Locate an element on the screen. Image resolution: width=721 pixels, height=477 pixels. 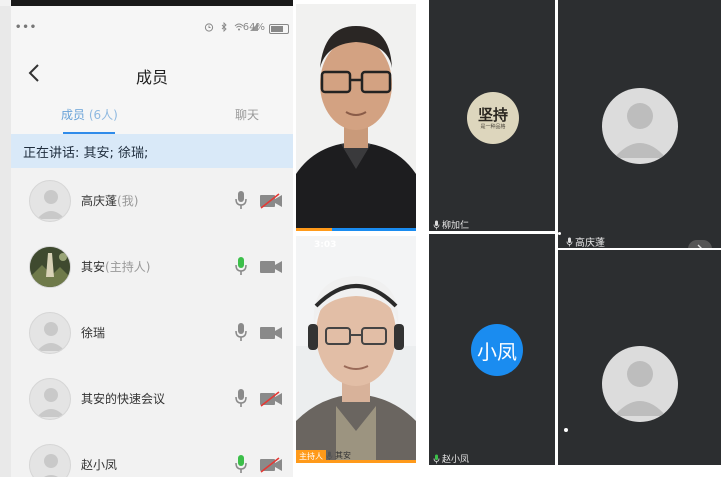
member-row: 其安的快速会议 is located at coordinates (152, 399).